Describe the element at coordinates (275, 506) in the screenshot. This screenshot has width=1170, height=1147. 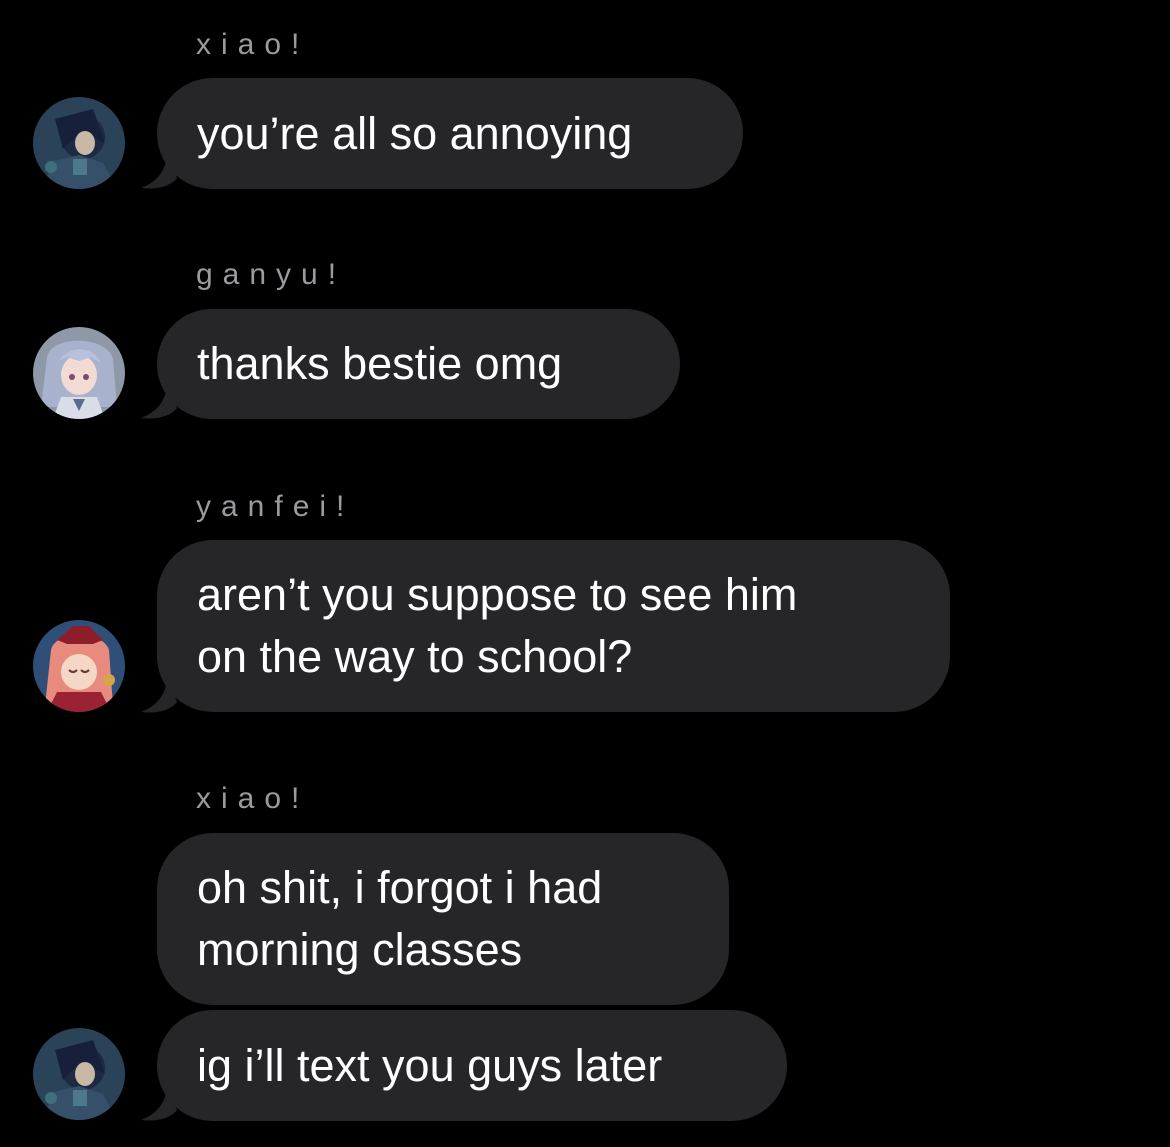
I see `sender-name-yanfei: yanfei!` at that location.